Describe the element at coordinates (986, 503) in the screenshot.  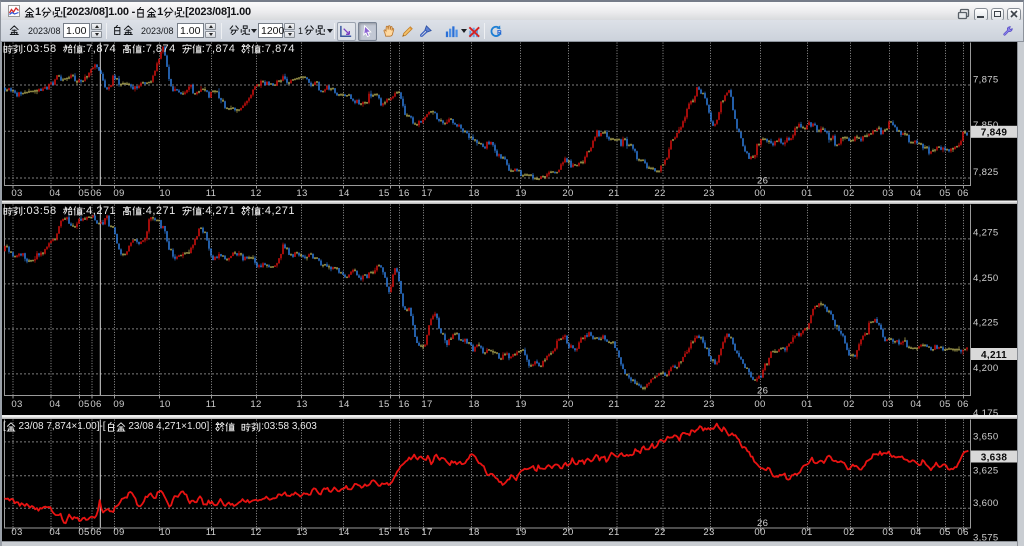
I see `svg-text: 3,600` at that location.